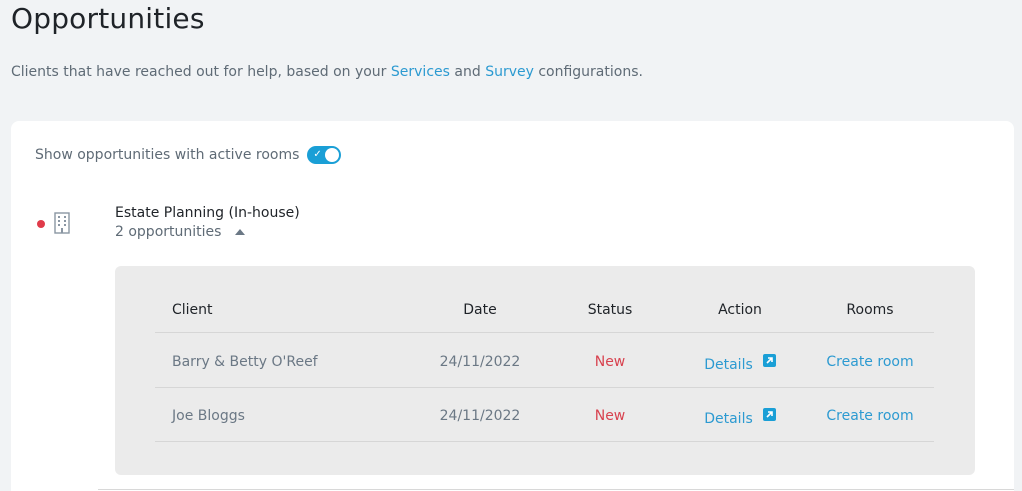 This screenshot has width=1022, height=491. I want to click on active-rooms-filter: Show opportunities with active rooms ✓, so click(188, 155).